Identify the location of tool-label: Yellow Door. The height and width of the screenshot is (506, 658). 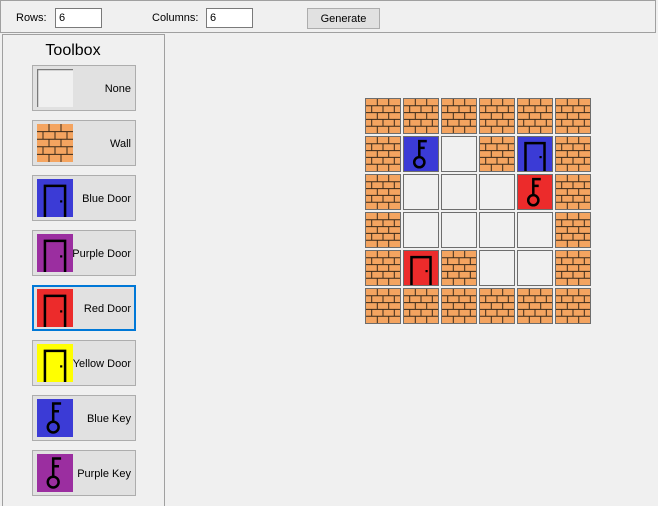
(101, 364).